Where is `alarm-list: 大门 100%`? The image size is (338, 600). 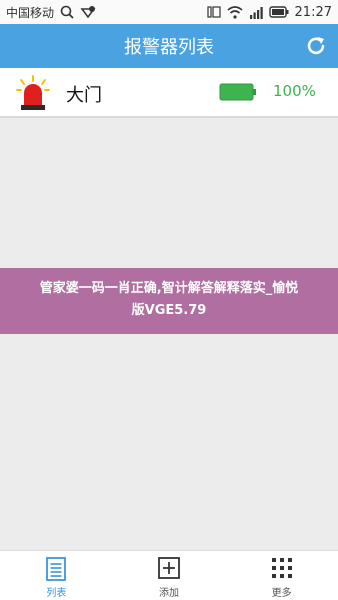 alarm-list: 大门 100% is located at coordinates (169, 93).